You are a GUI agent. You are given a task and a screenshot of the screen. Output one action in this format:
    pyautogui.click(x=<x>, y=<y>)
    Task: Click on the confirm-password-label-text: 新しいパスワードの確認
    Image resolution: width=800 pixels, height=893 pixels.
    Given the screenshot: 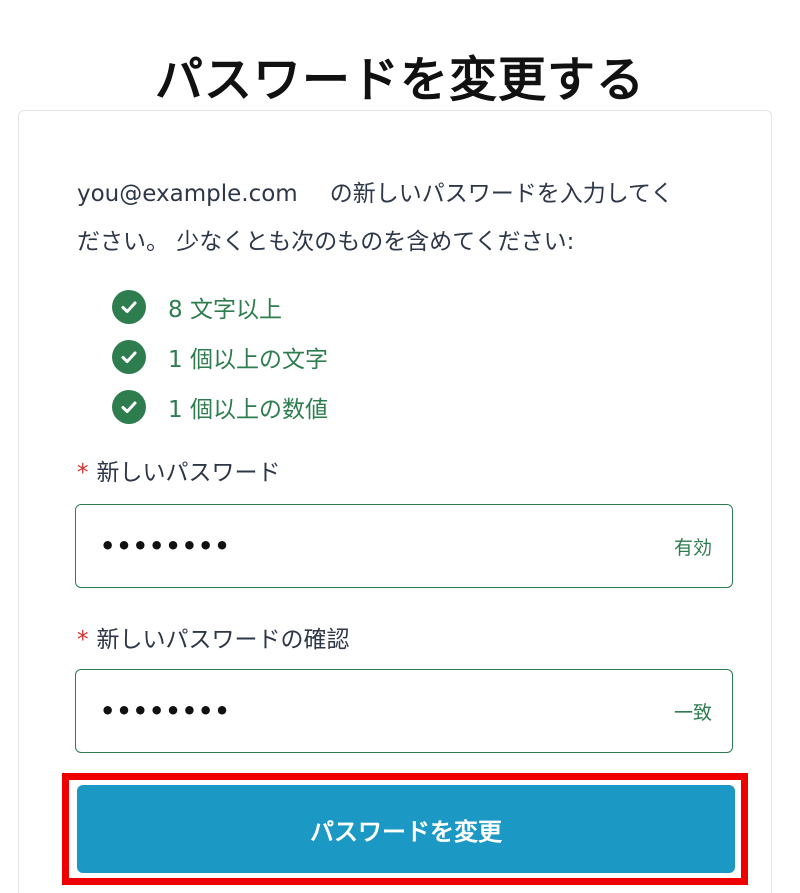 What is the action you would take?
    pyautogui.click(x=223, y=640)
    